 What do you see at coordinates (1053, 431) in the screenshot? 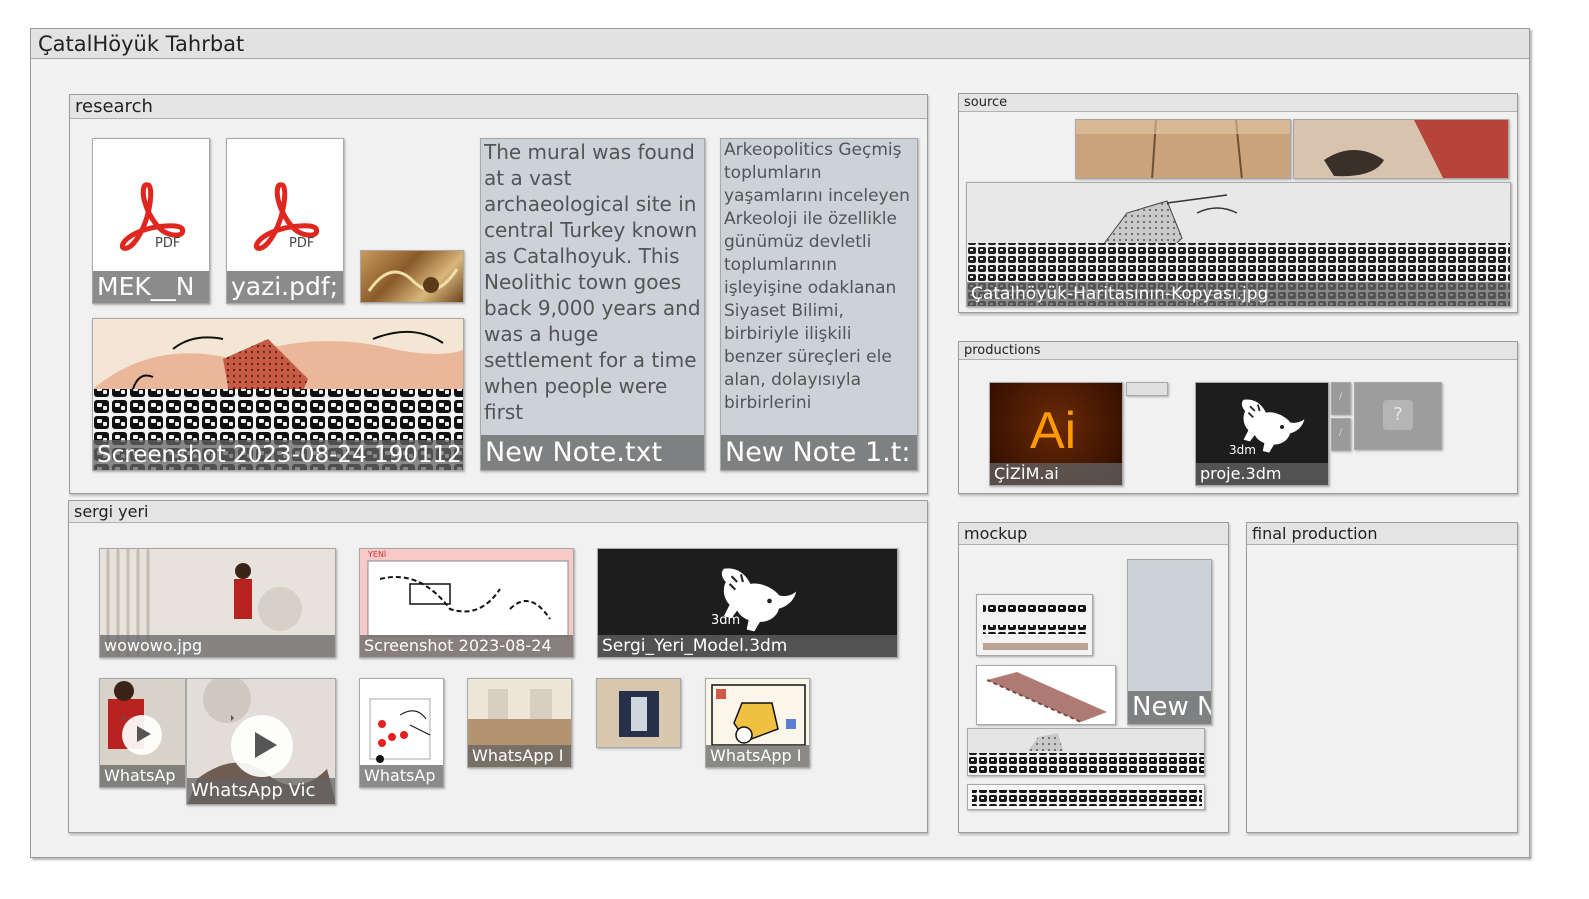
I see `illustrator-icon: Ai` at bounding box center [1053, 431].